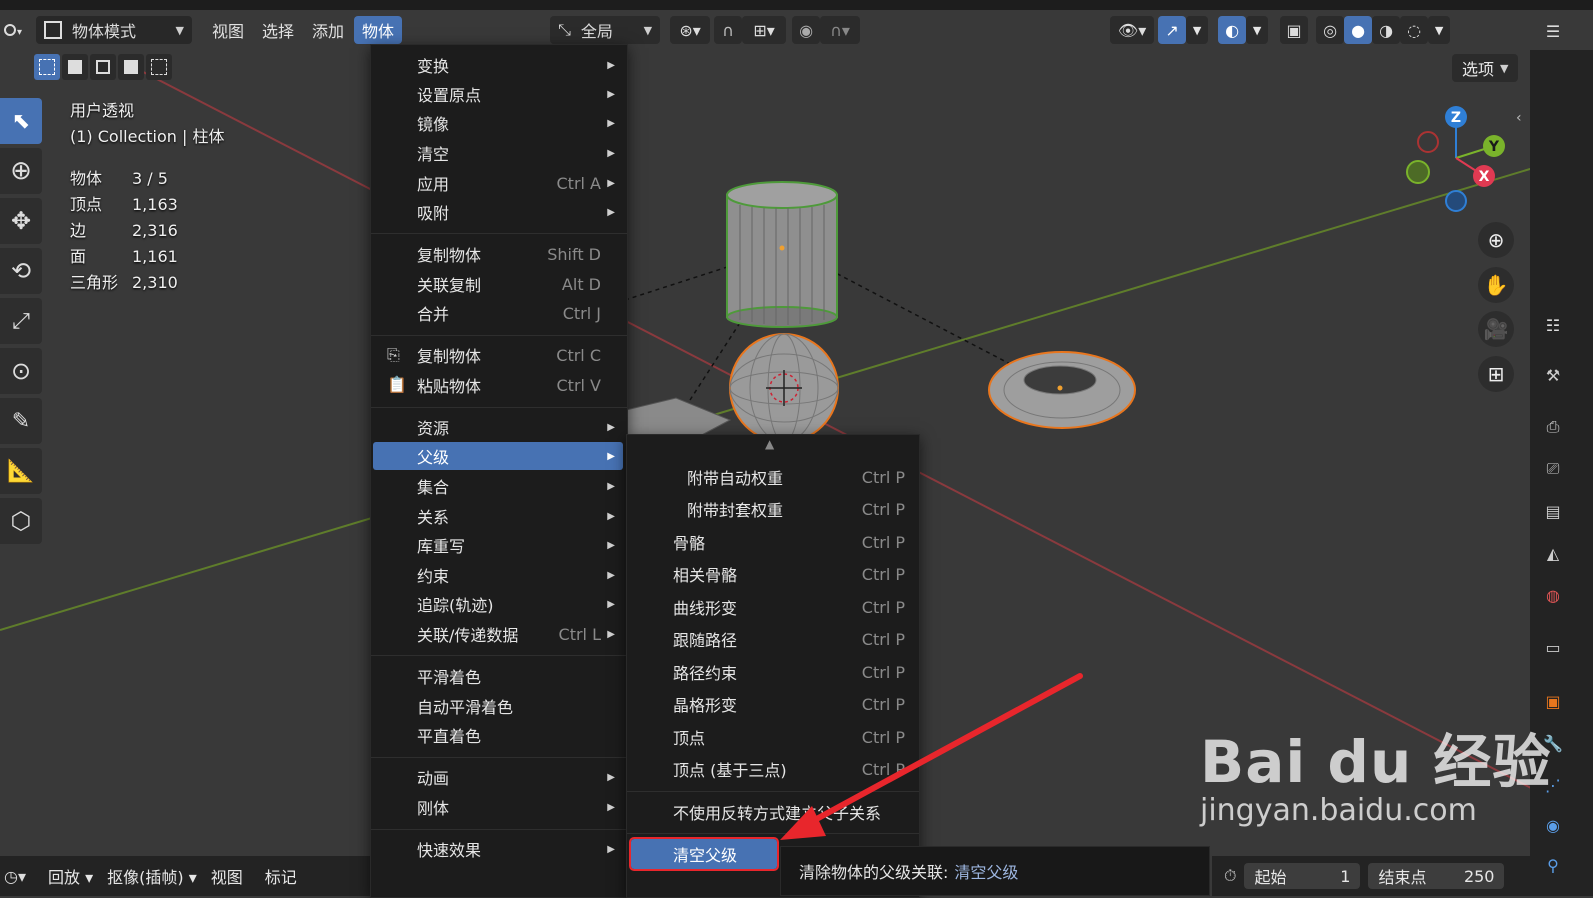  I want to click on watermark-brand: Bai du 经验, so click(1376, 762).